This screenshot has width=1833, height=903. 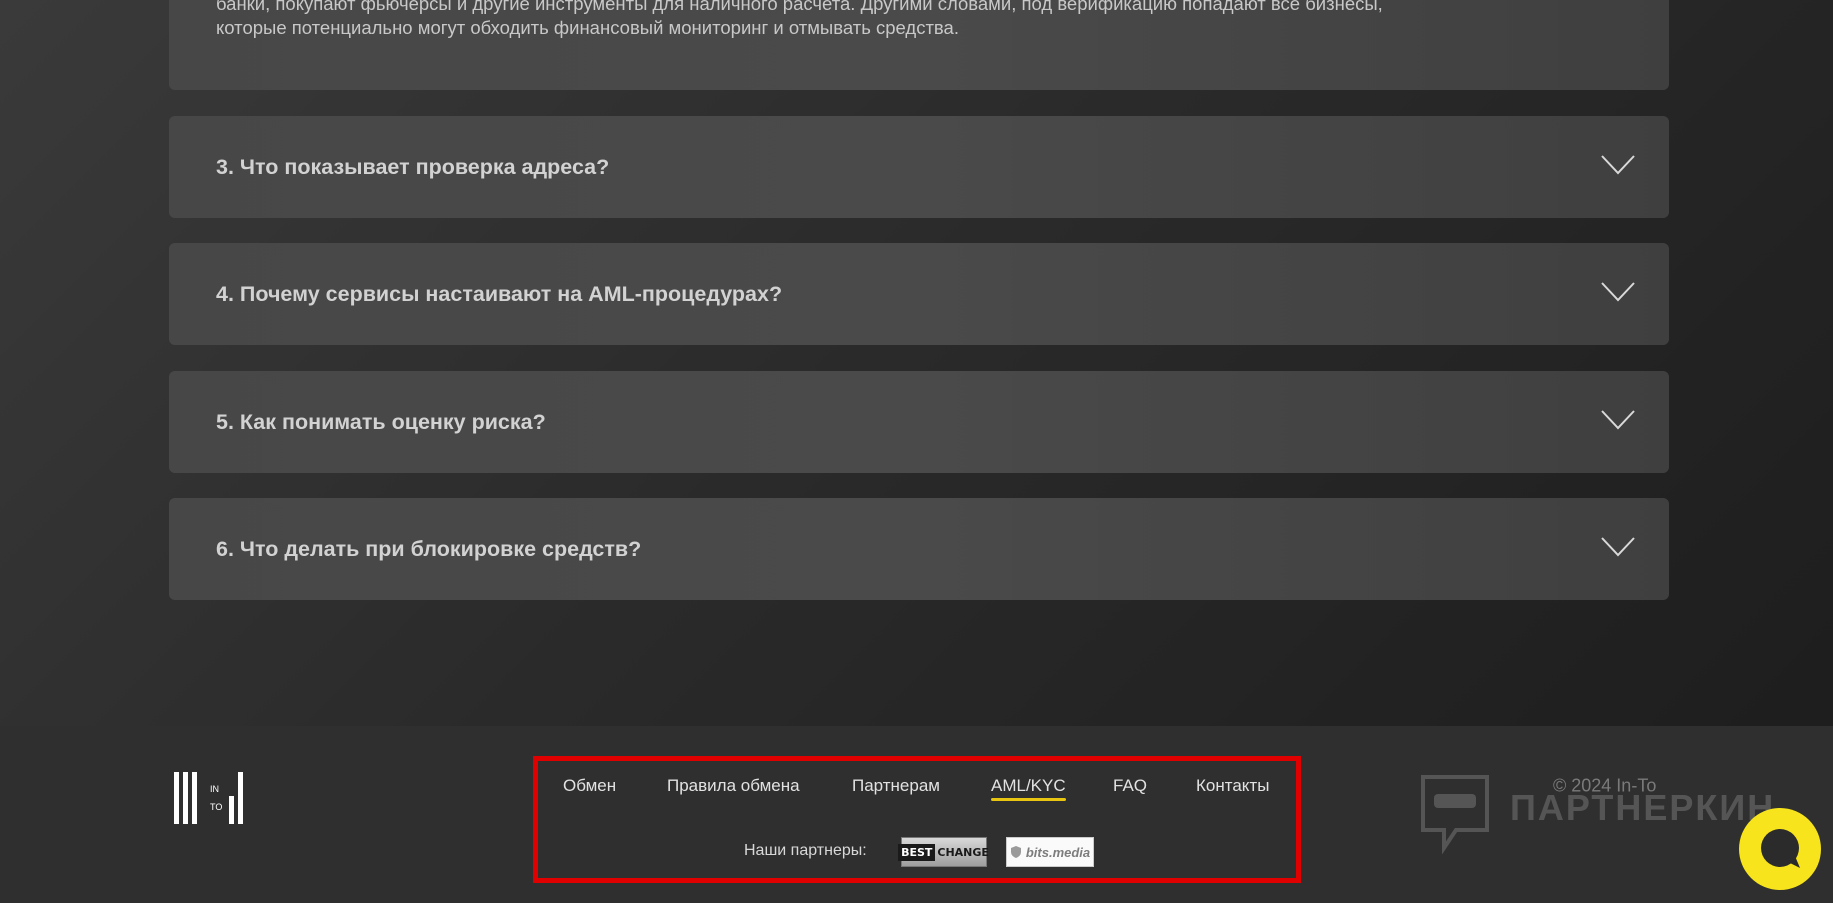 I want to click on chat-mask-icon, so click(x=1455, y=815).